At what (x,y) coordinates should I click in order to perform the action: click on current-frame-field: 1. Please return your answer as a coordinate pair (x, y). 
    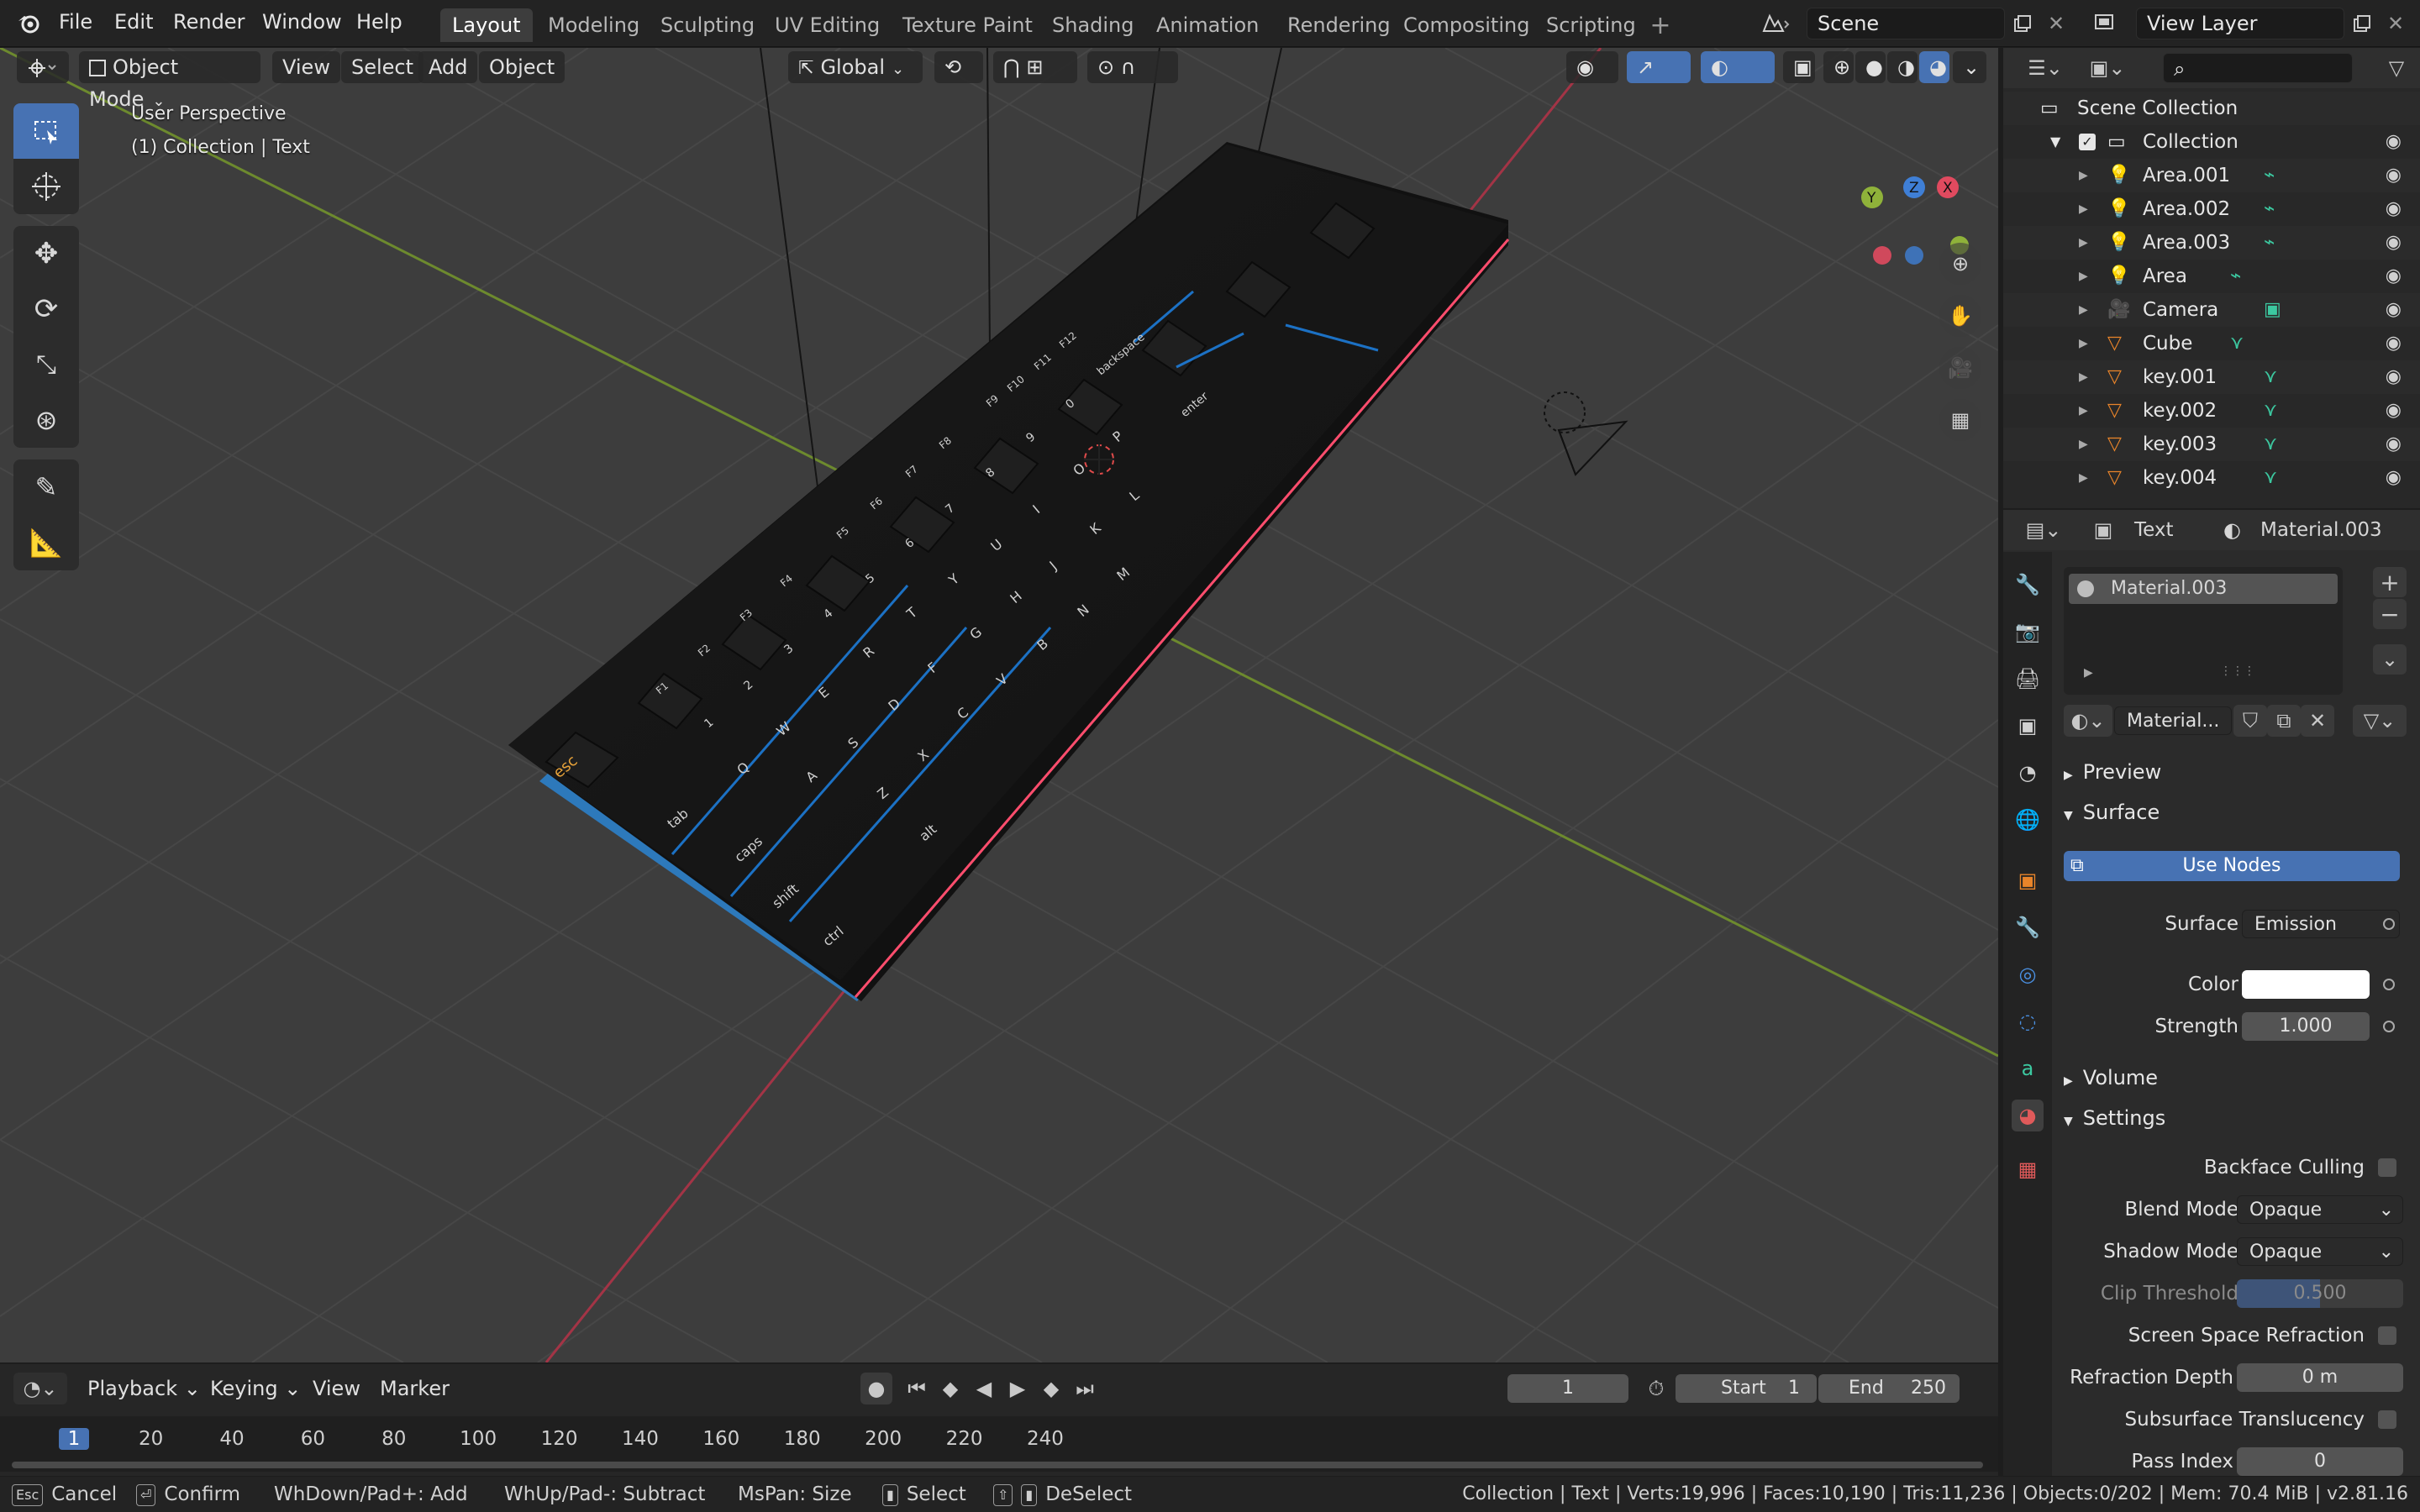
    Looking at the image, I should click on (1567, 1388).